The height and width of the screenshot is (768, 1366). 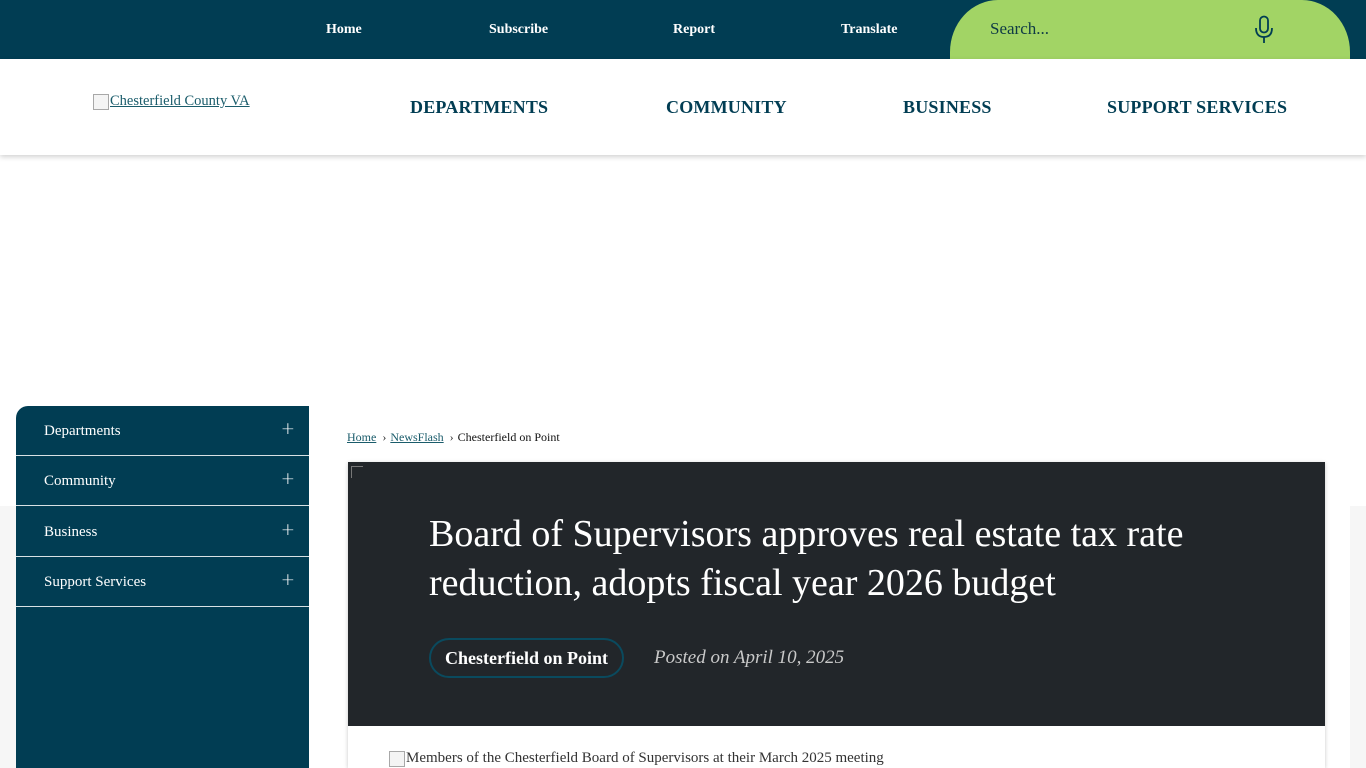 I want to click on search-input, so click(x=1110, y=29).